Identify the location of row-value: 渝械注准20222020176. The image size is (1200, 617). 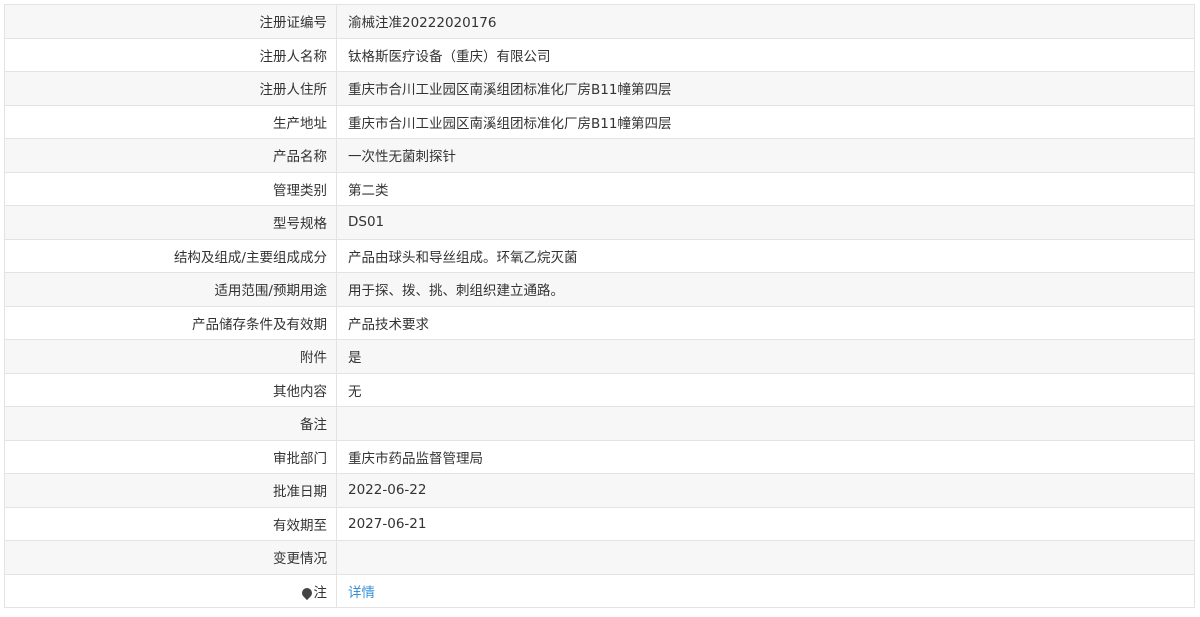
(765, 21).